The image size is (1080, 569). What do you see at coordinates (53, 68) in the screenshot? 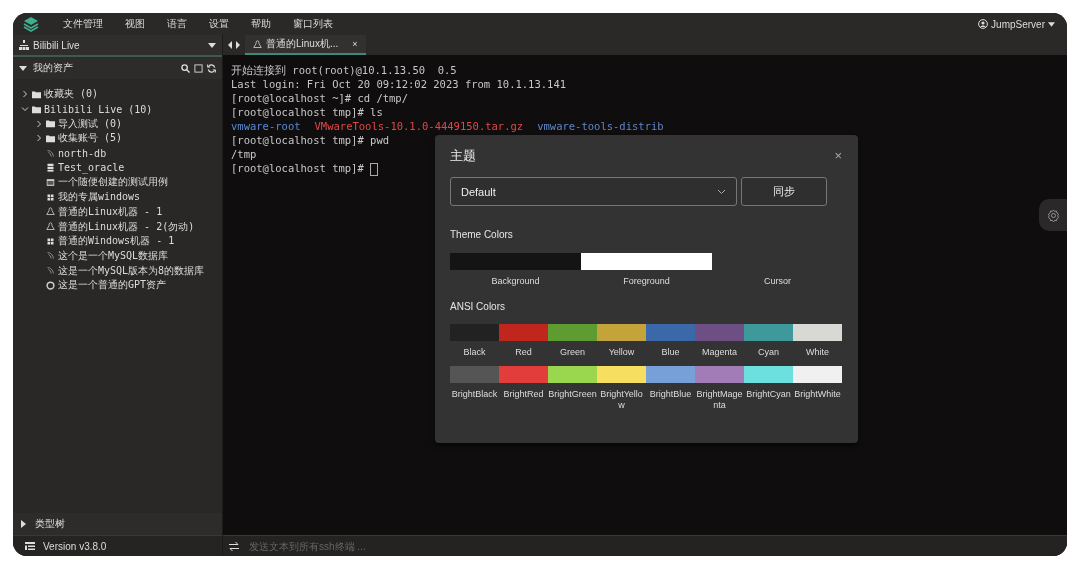
I see `section-title: 我的资产` at bounding box center [53, 68].